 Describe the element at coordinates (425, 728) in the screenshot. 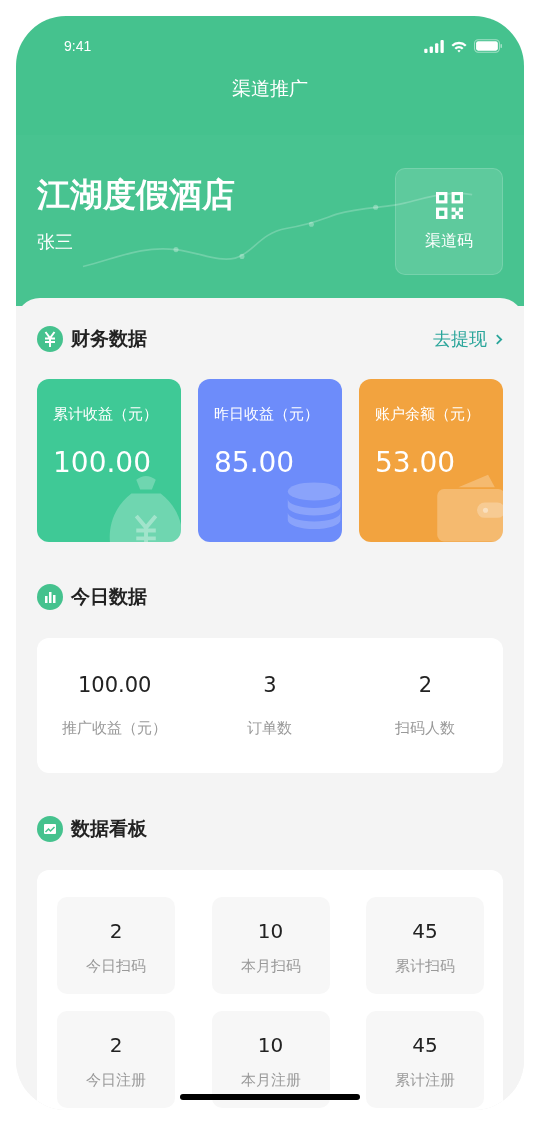

I see `stat-label: 扫码人数` at that location.